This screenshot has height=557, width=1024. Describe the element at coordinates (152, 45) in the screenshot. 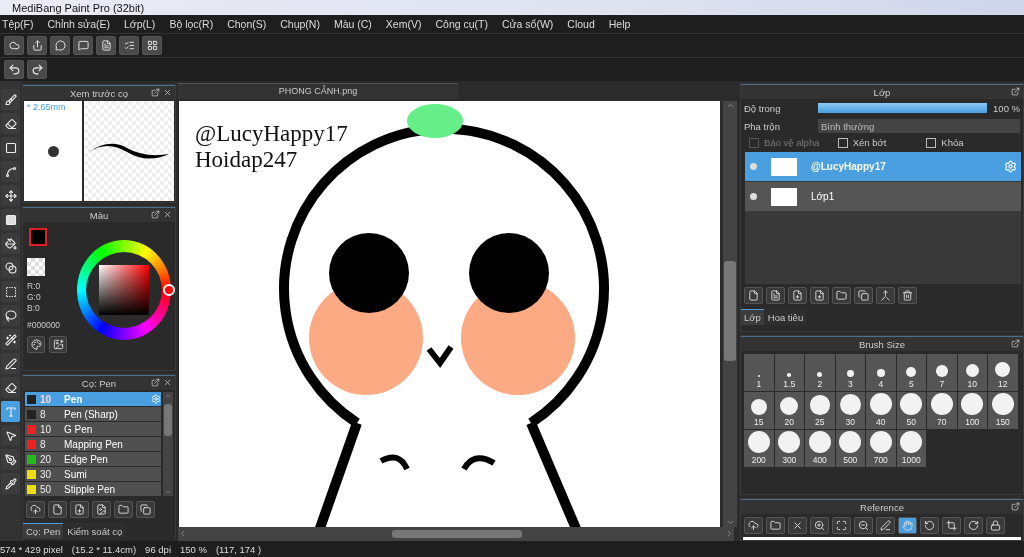

I see `grid-icon` at that location.